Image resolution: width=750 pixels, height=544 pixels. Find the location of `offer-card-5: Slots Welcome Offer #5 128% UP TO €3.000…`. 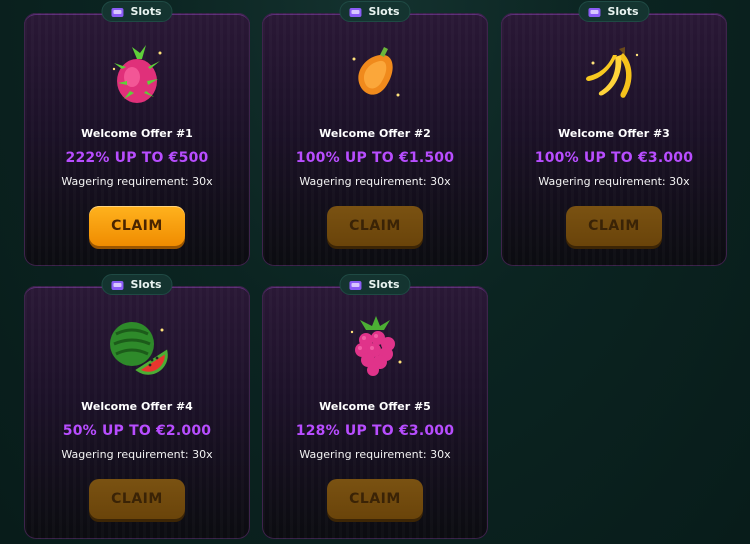

offer-card-5: Slots Welcome Offer #5 128% UP TO €3.000… is located at coordinates (375, 406).